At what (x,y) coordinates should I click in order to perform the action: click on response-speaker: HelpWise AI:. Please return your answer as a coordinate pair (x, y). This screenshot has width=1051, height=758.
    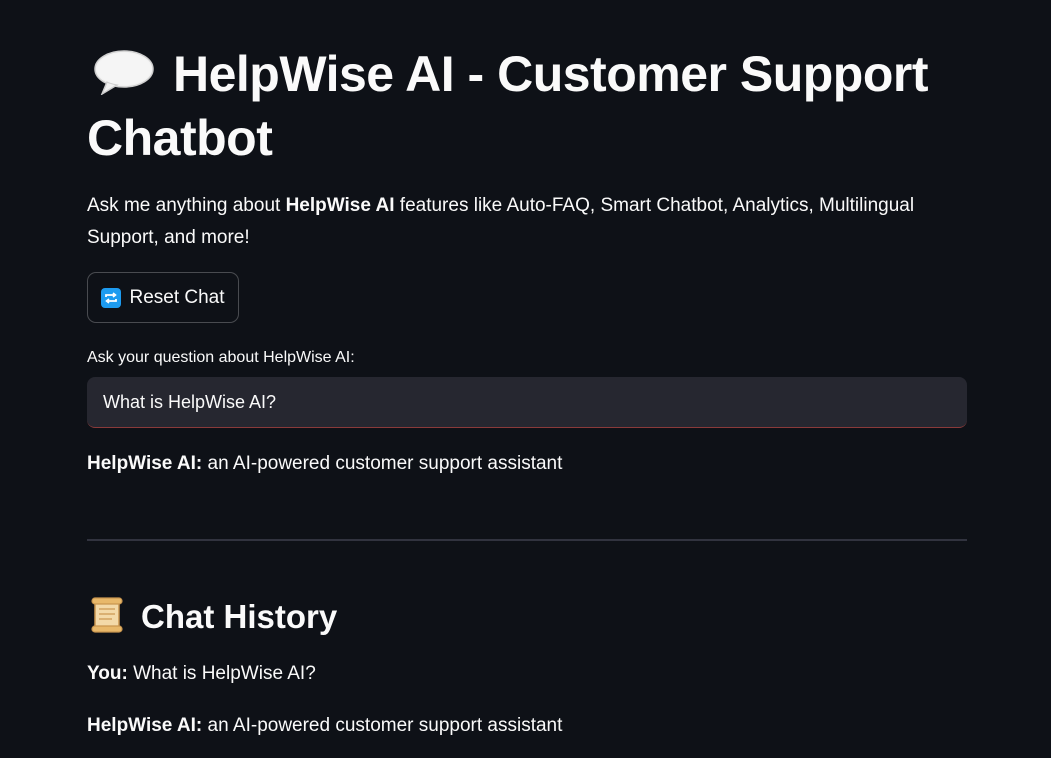
    Looking at the image, I should click on (145, 463).